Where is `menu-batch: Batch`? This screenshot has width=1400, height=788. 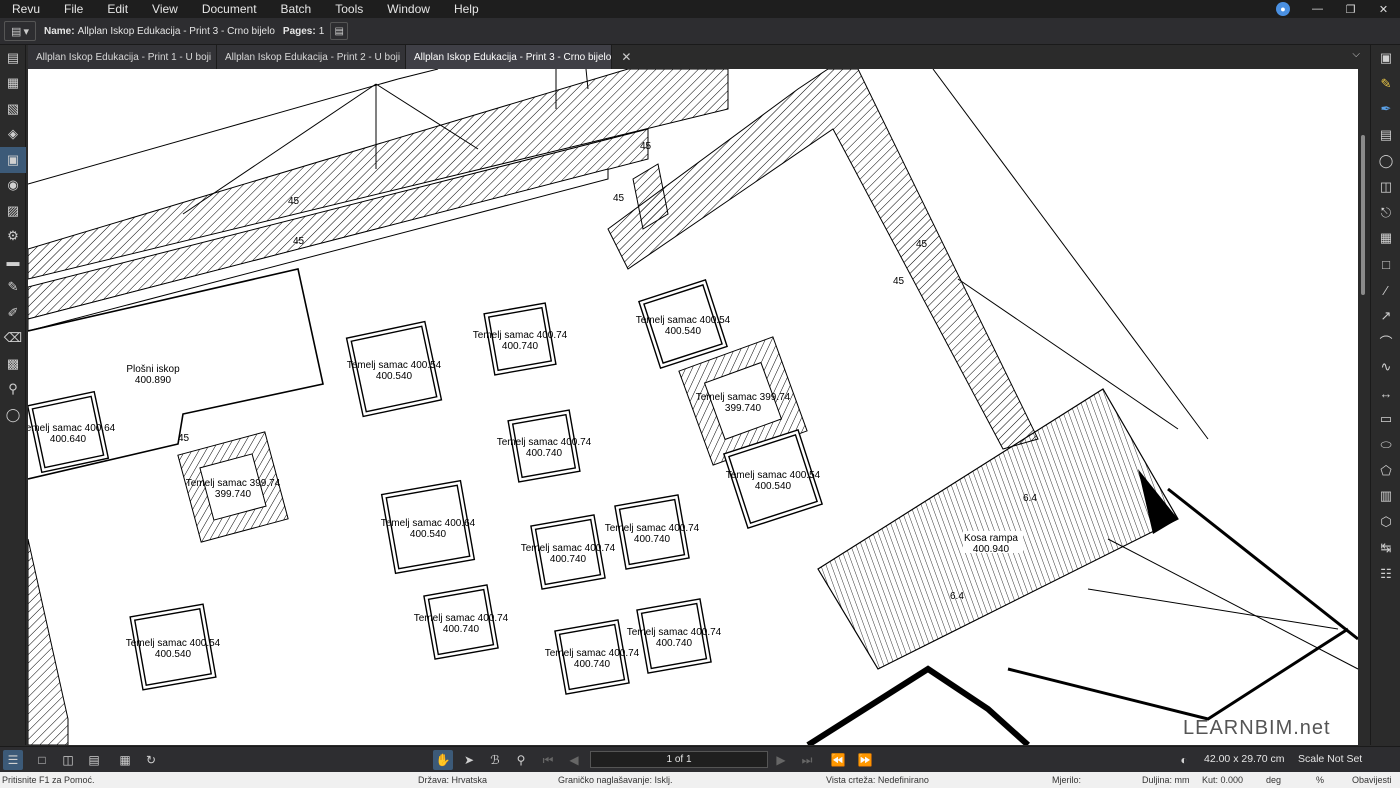
menu-batch: Batch is located at coordinates (296, 9).